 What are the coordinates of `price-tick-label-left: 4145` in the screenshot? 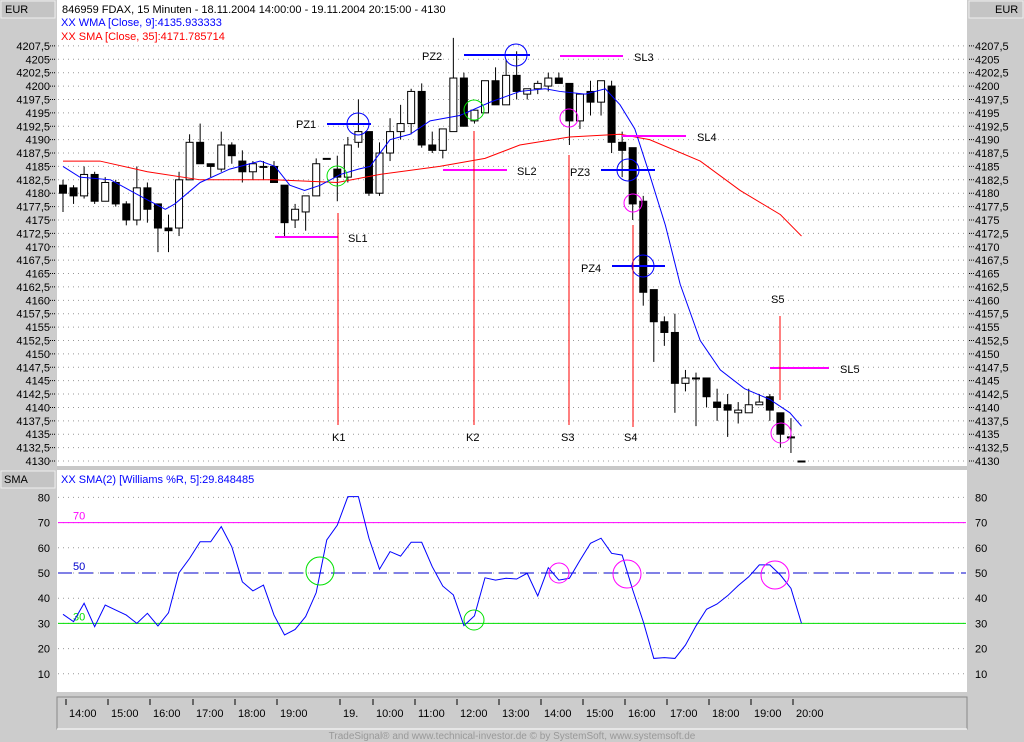 It's located at (38, 382).